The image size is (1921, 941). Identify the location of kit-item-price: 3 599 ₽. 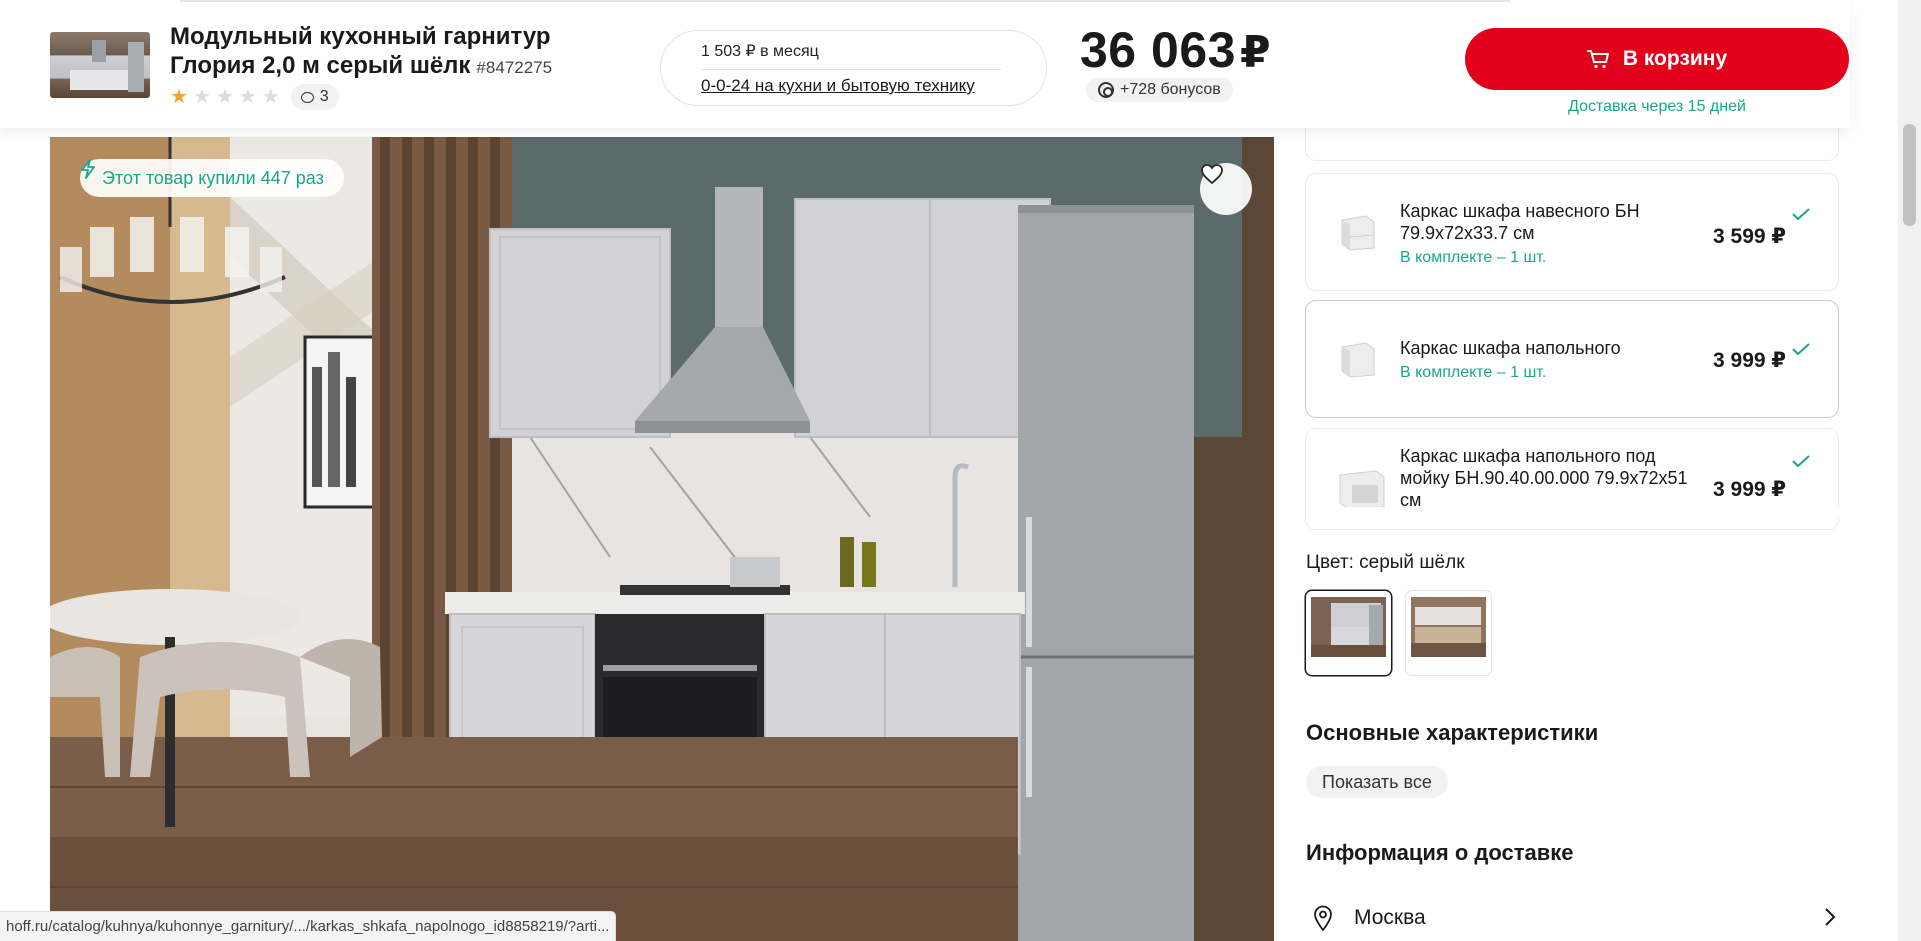
(1749, 236).